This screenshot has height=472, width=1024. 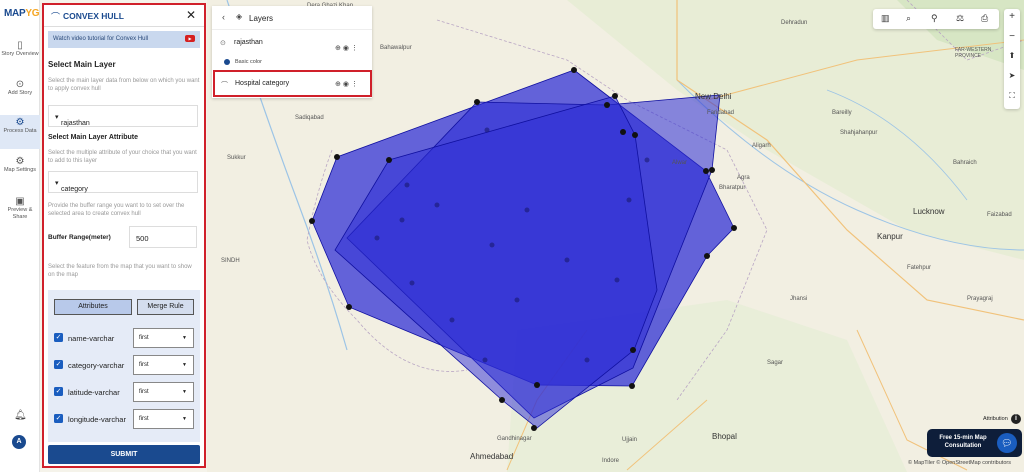 What do you see at coordinates (248, 62) in the screenshot?
I see `layer-style-label: Basic color` at bounding box center [248, 62].